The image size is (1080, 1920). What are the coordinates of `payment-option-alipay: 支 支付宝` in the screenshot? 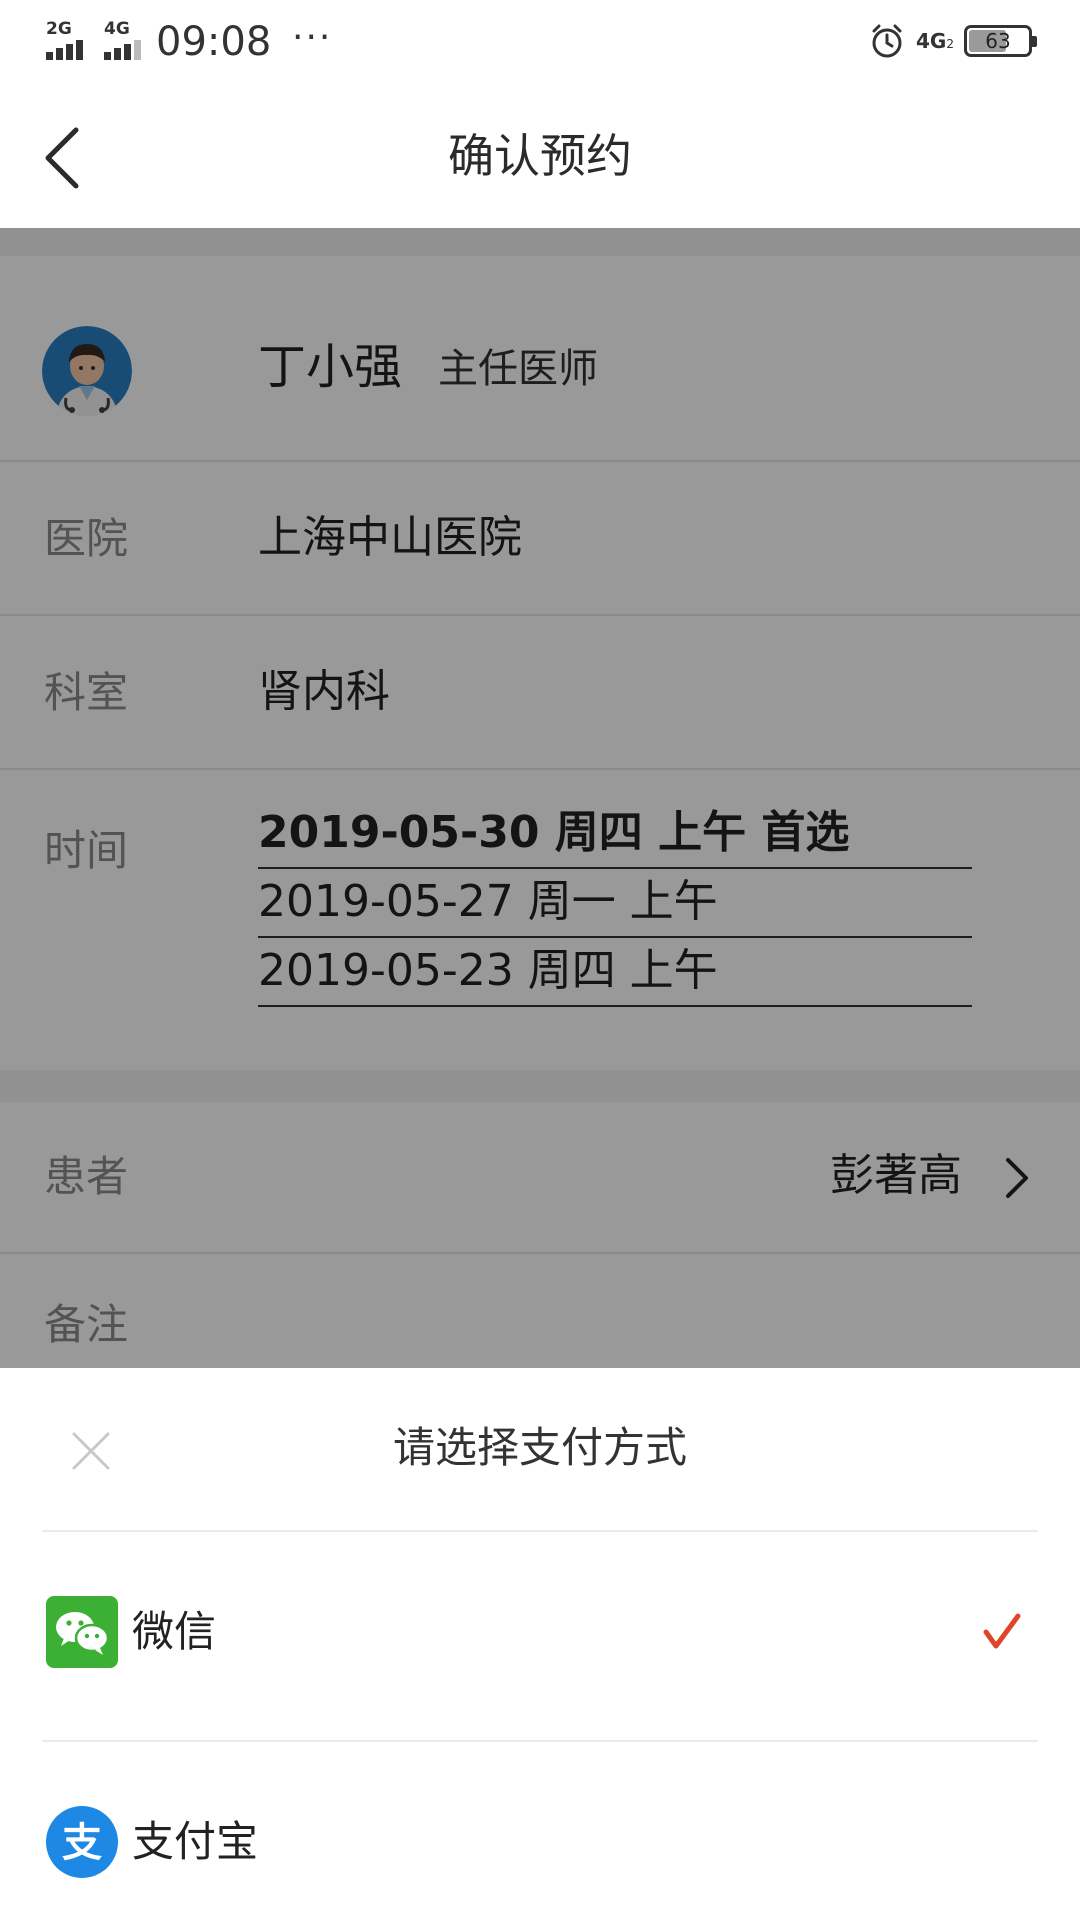 It's located at (540, 1831).